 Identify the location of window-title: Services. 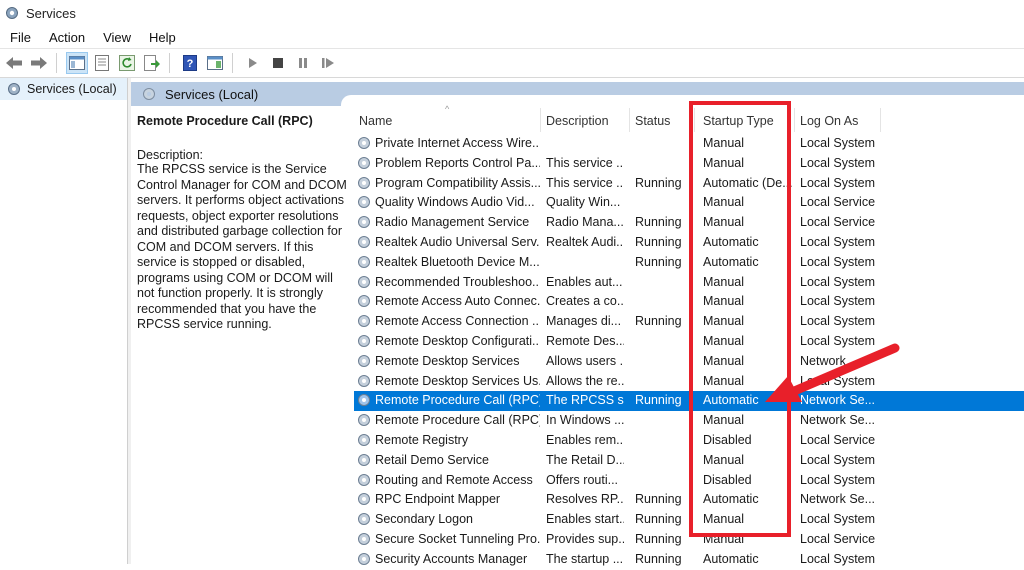
(51, 13).